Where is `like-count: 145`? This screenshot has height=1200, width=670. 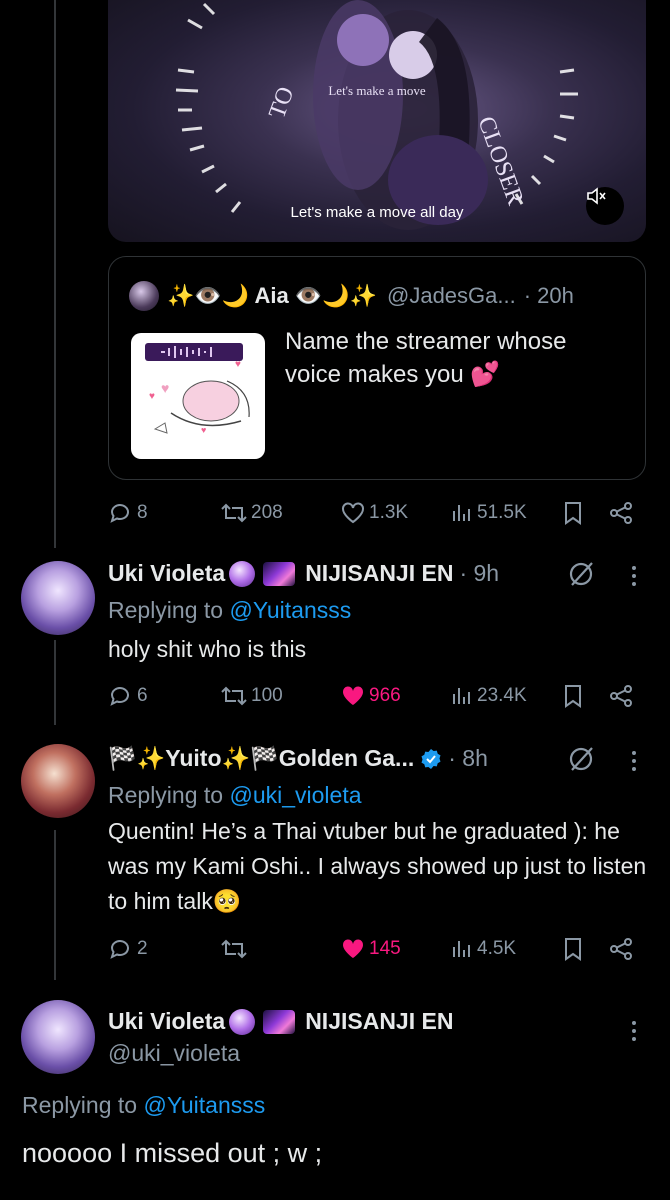 like-count: 145 is located at coordinates (385, 948).